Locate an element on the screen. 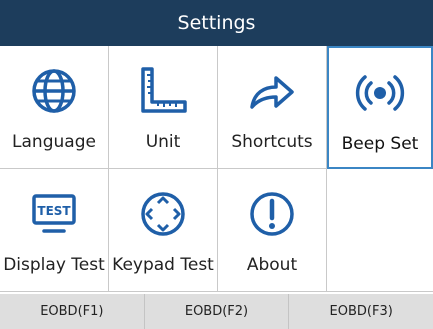 The height and width of the screenshot is (329, 433). menu-item-label: Unit is located at coordinates (163, 142).